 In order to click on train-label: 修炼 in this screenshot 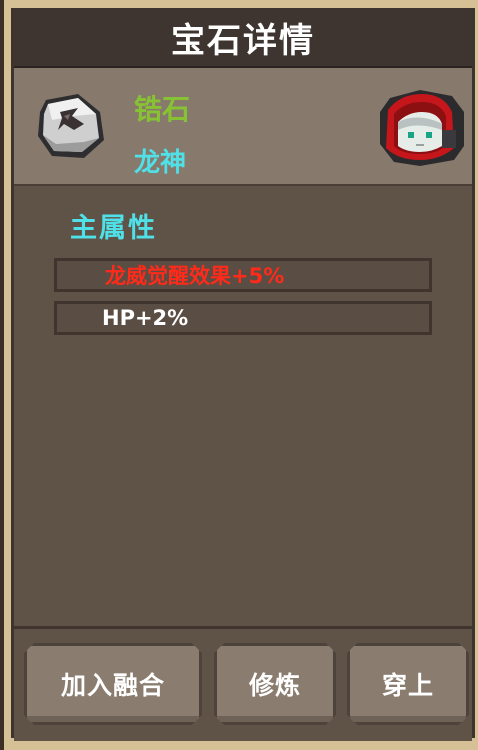, I will do `click(274, 685)`.